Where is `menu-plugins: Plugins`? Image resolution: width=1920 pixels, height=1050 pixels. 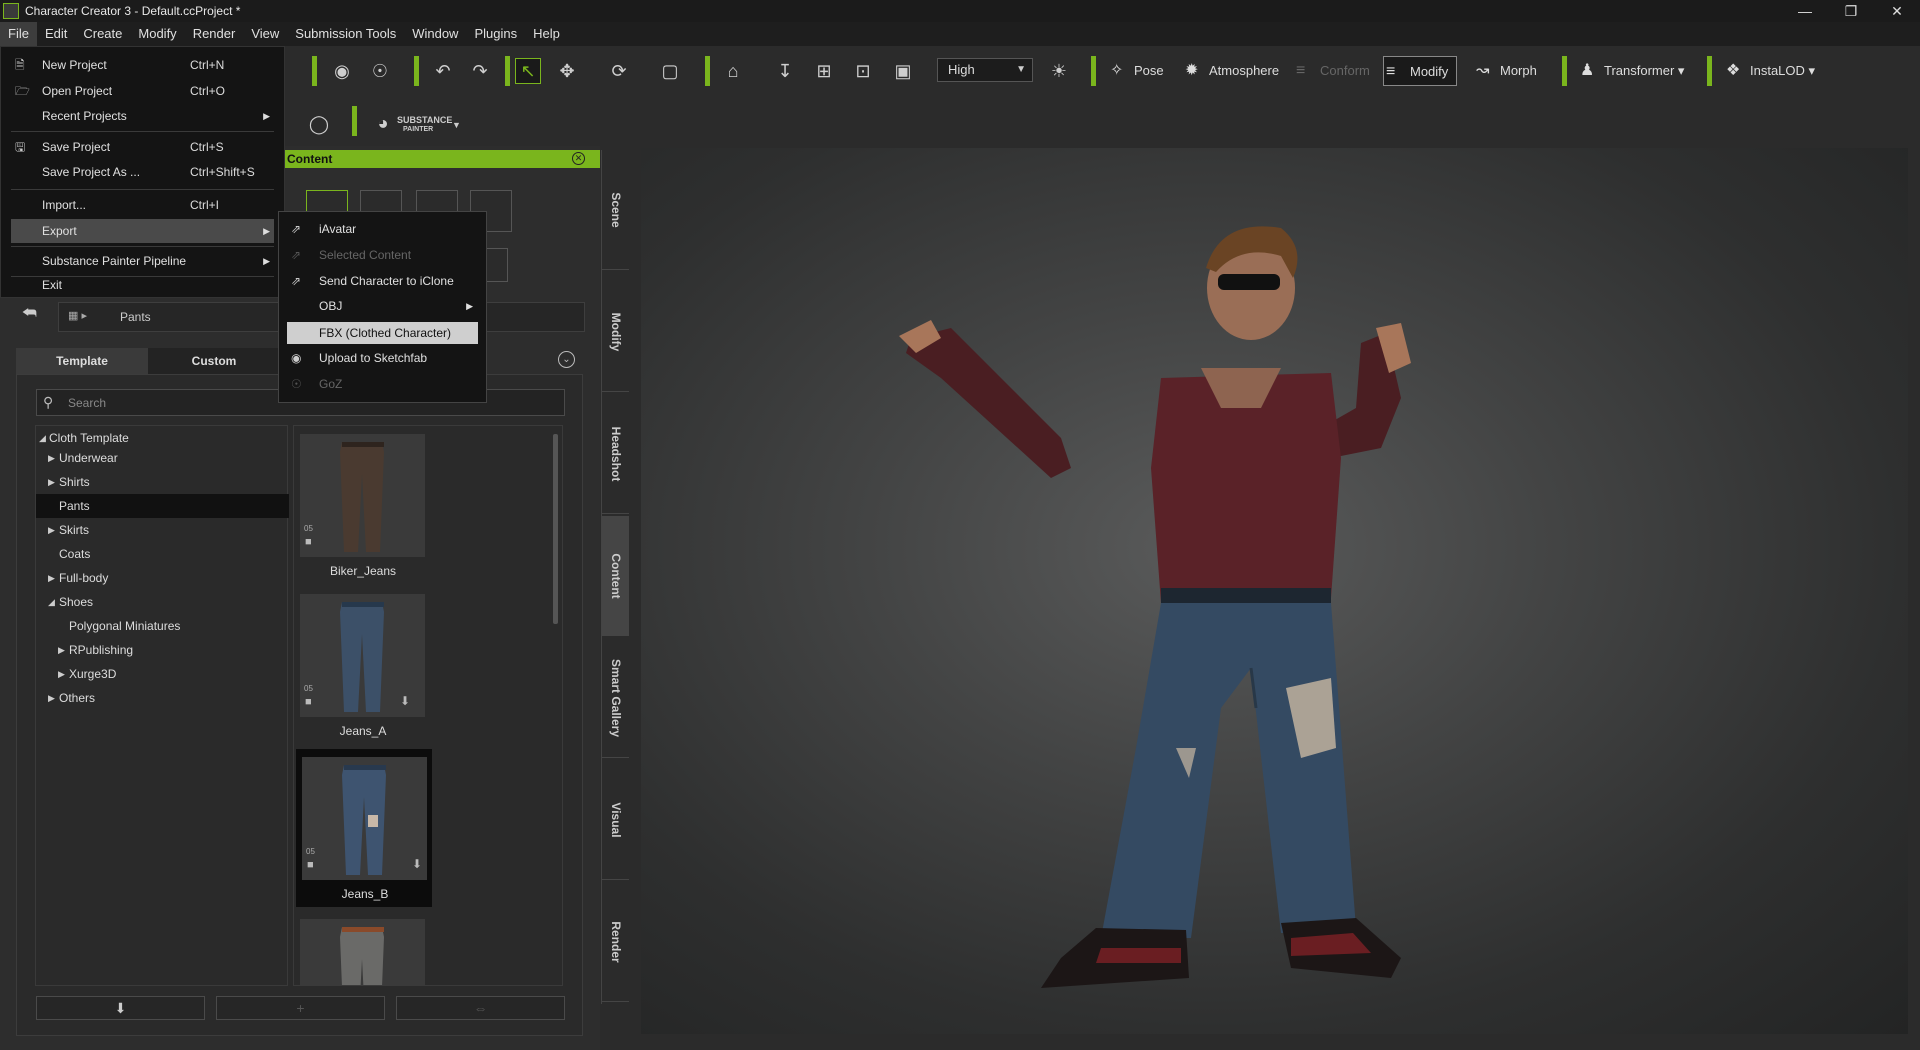 menu-plugins: Plugins is located at coordinates (495, 34).